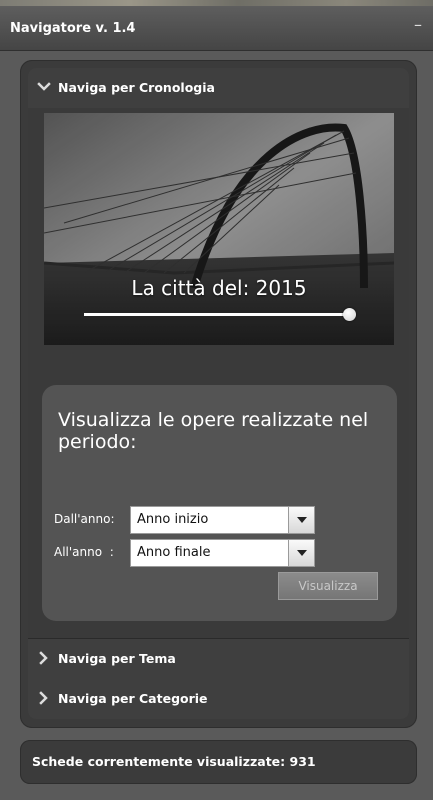 Image resolution: width=433 pixels, height=800 pixels. What do you see at coordinates (218, 699) in the screenshot?
I see `accordion-header-categorie: Naviga per Categorie` at bounding box center [218, 699].